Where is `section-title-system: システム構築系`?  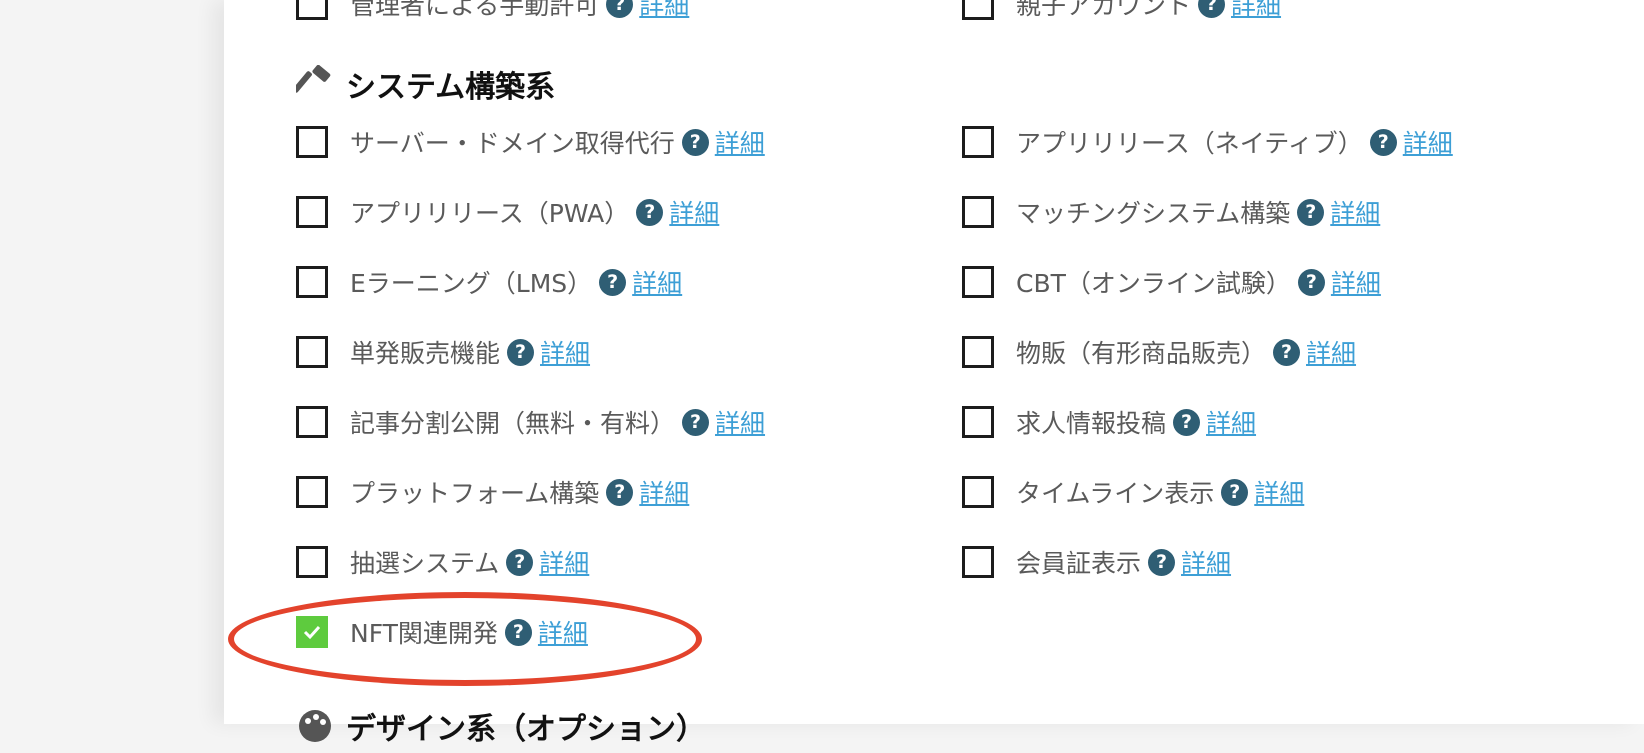 section-title-system: システム構築系 is located at coordinates (424, 84).